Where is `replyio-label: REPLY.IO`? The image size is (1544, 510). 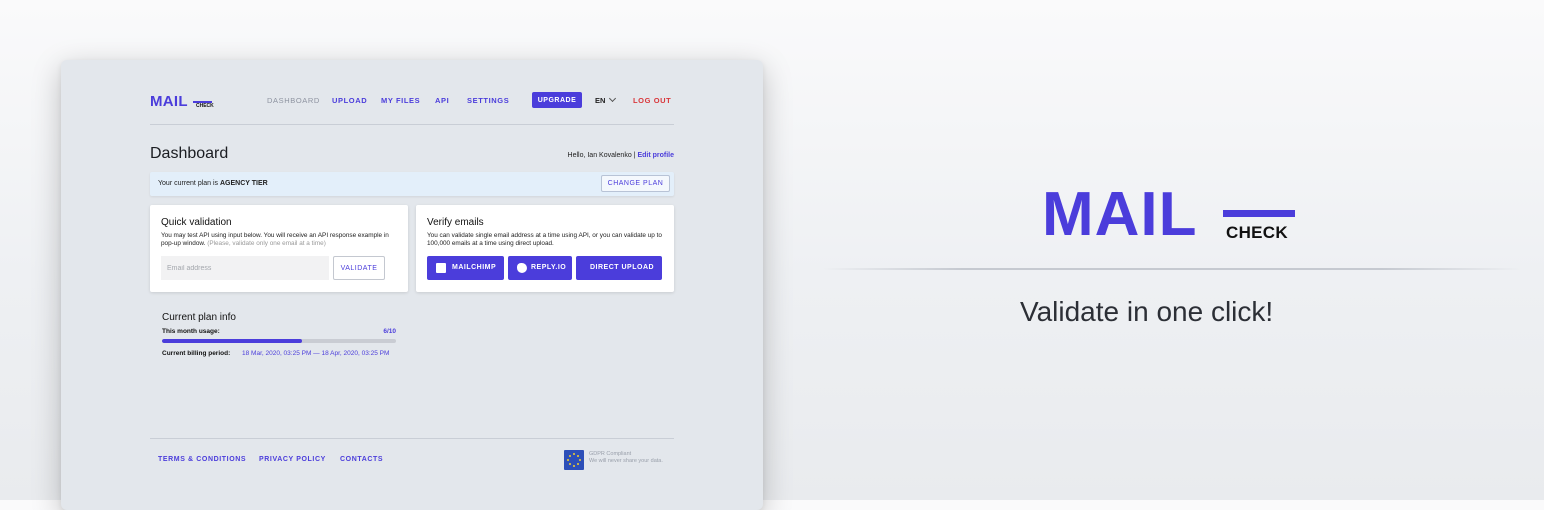
replyio-label: REPLY.IO is located at coordinates (549, 267).